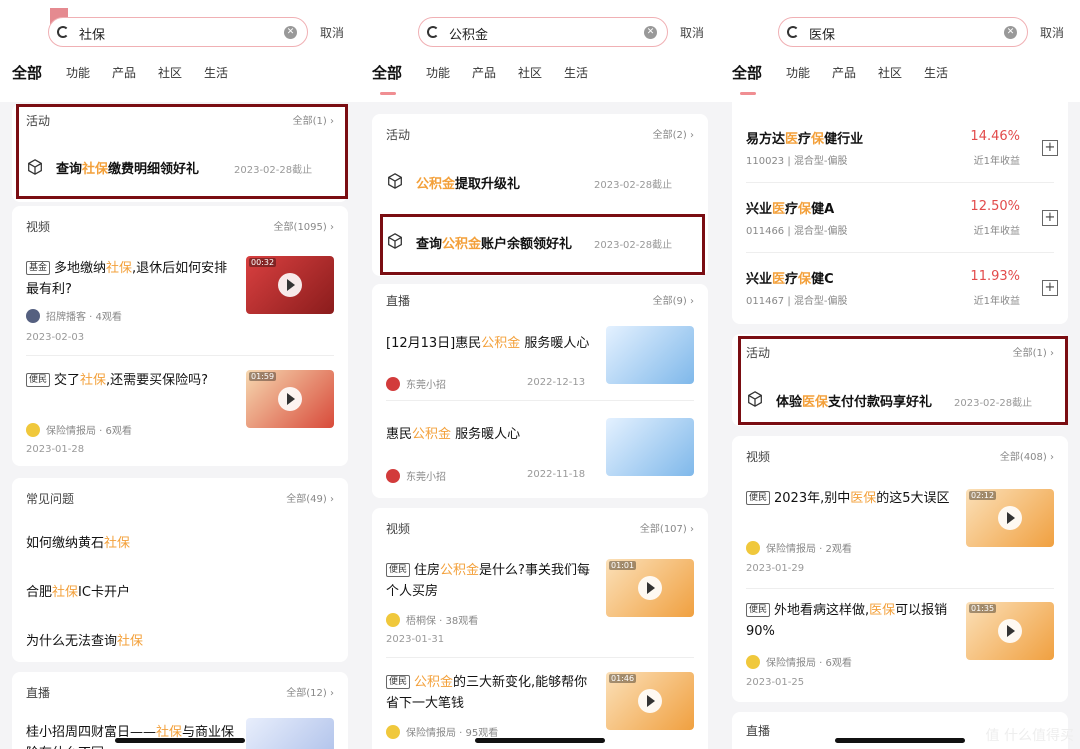 The image size is (1080, 749). Describe the element at coordinates (487, 341) in the screenshot. I see `live-title: [12月13日]惠民公积金 服务暖人心` at that location.